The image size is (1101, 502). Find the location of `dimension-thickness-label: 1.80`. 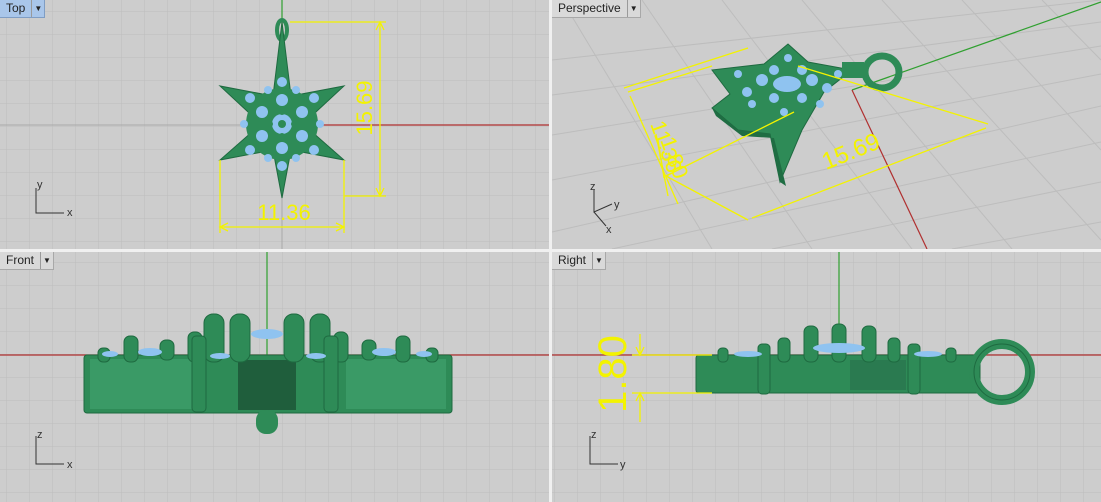

dimension-thickness-label: 1.80 is located at coordinates (613, 374).